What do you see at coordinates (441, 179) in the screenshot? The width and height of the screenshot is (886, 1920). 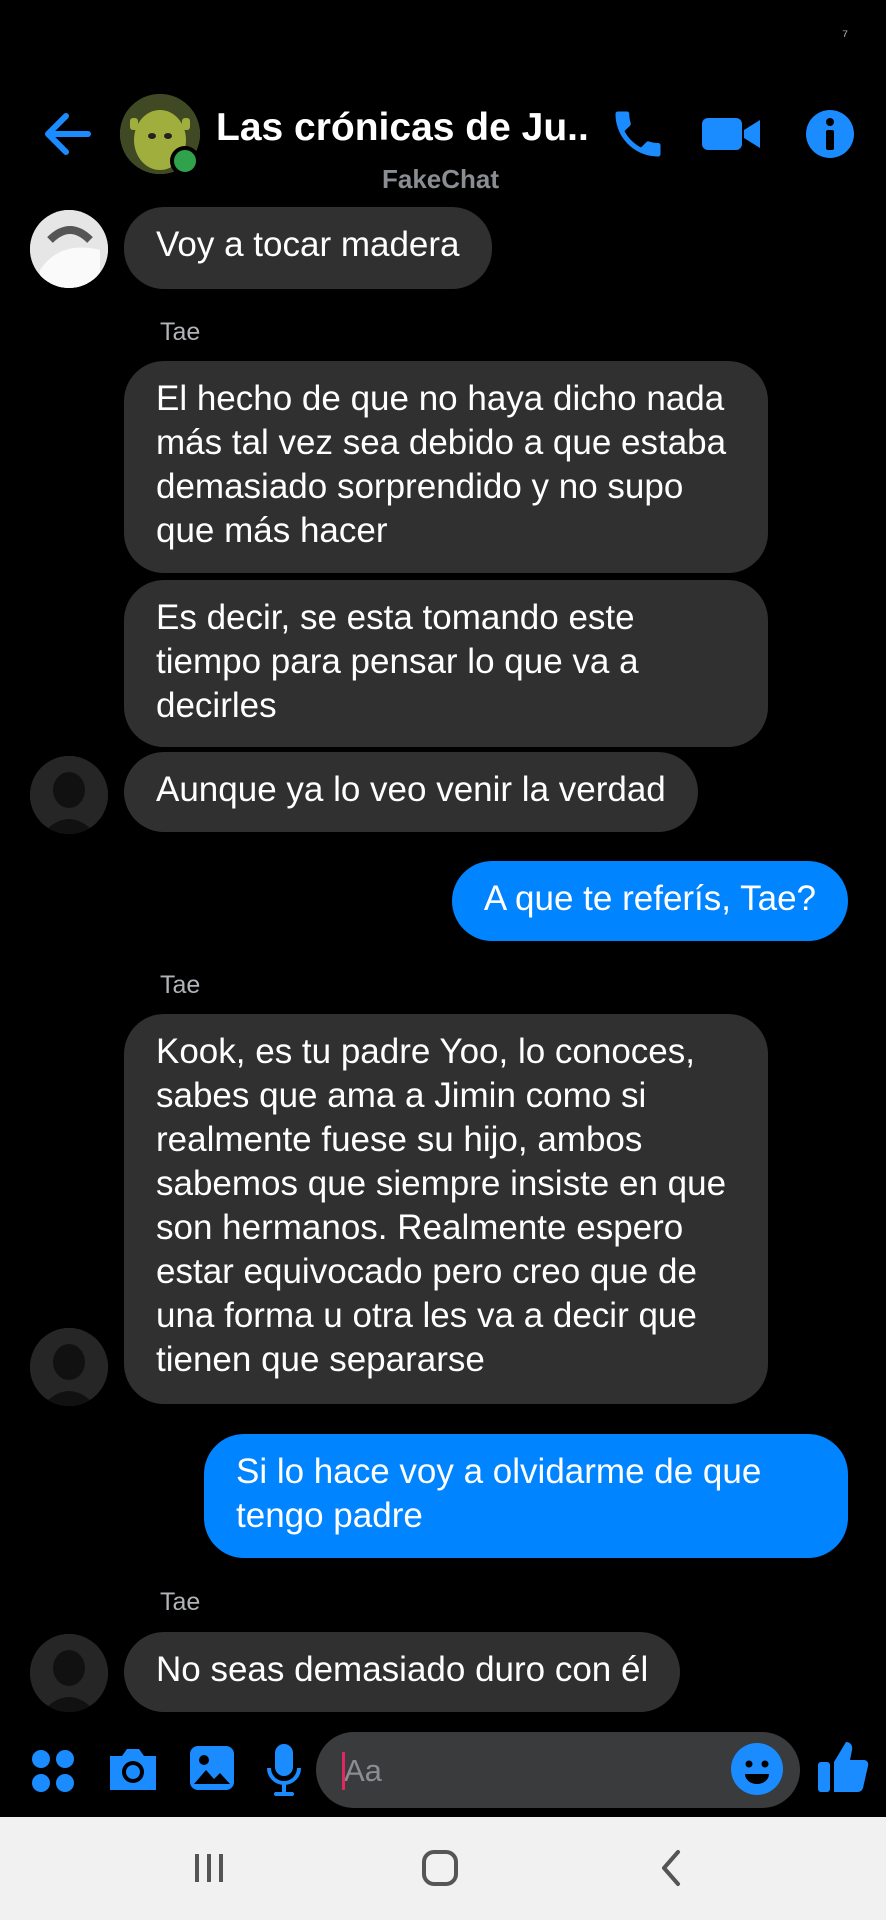 I see `chat-subtitle: FakeChat` at bounding box center [441, 179].